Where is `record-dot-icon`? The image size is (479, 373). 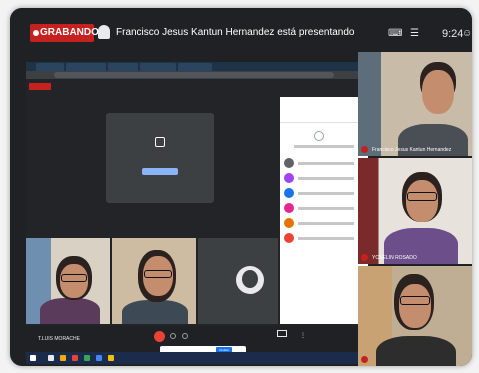 record-dot-icon is located at coordinates (36, 33).